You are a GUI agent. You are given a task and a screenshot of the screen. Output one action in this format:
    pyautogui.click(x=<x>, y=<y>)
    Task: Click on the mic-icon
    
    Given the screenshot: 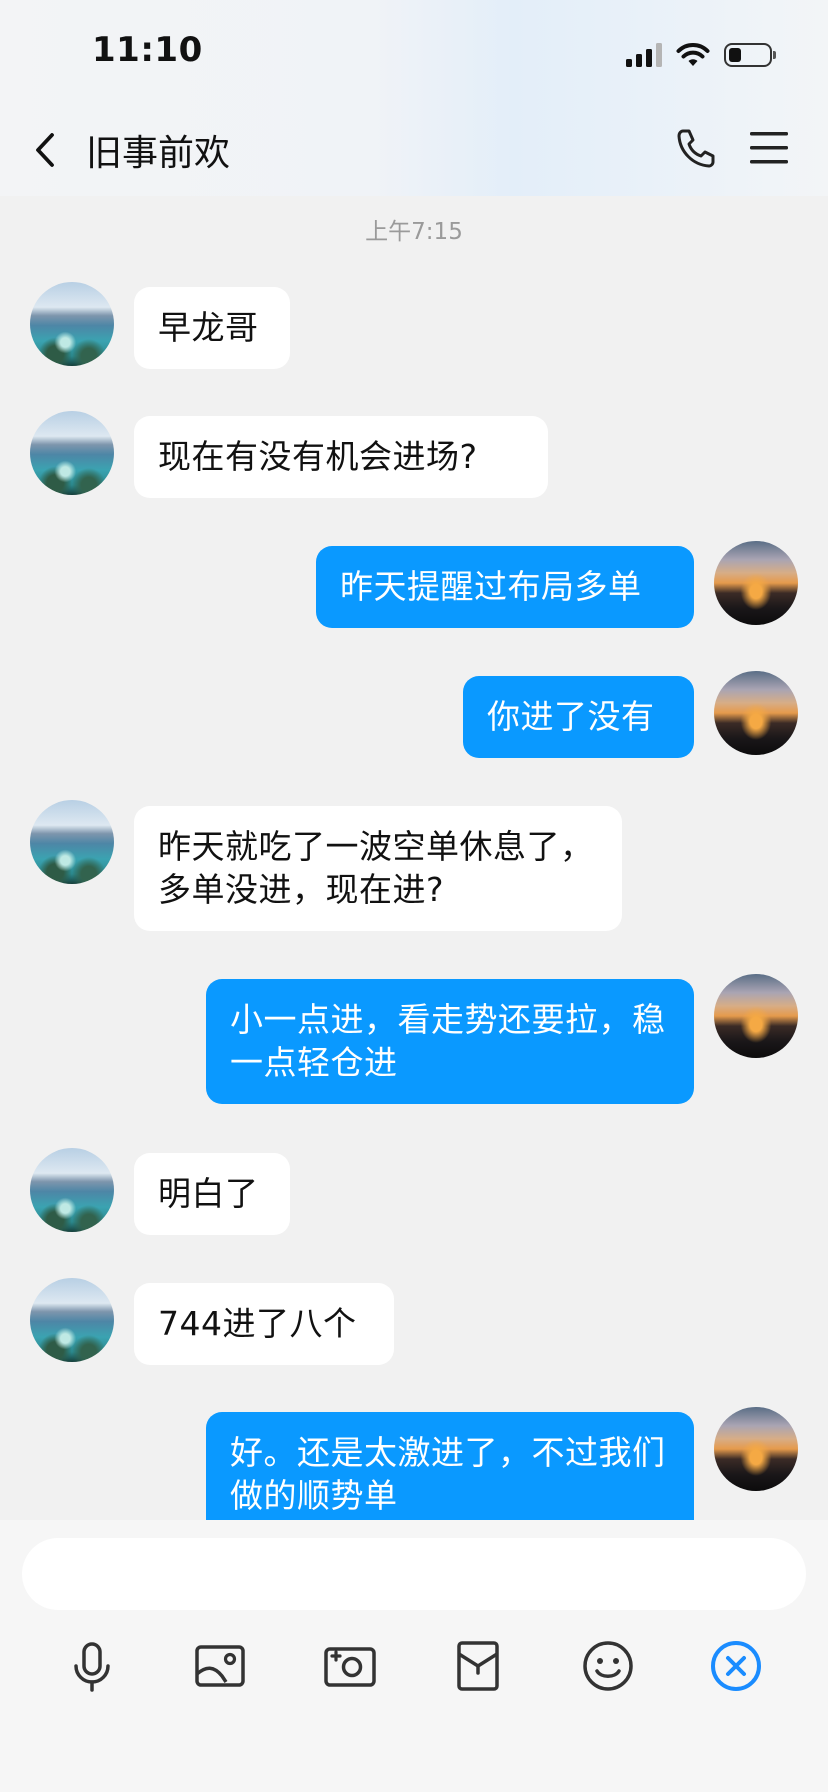 What is the action you would take?
    pyautogui.click(x=92, y=1666)
    